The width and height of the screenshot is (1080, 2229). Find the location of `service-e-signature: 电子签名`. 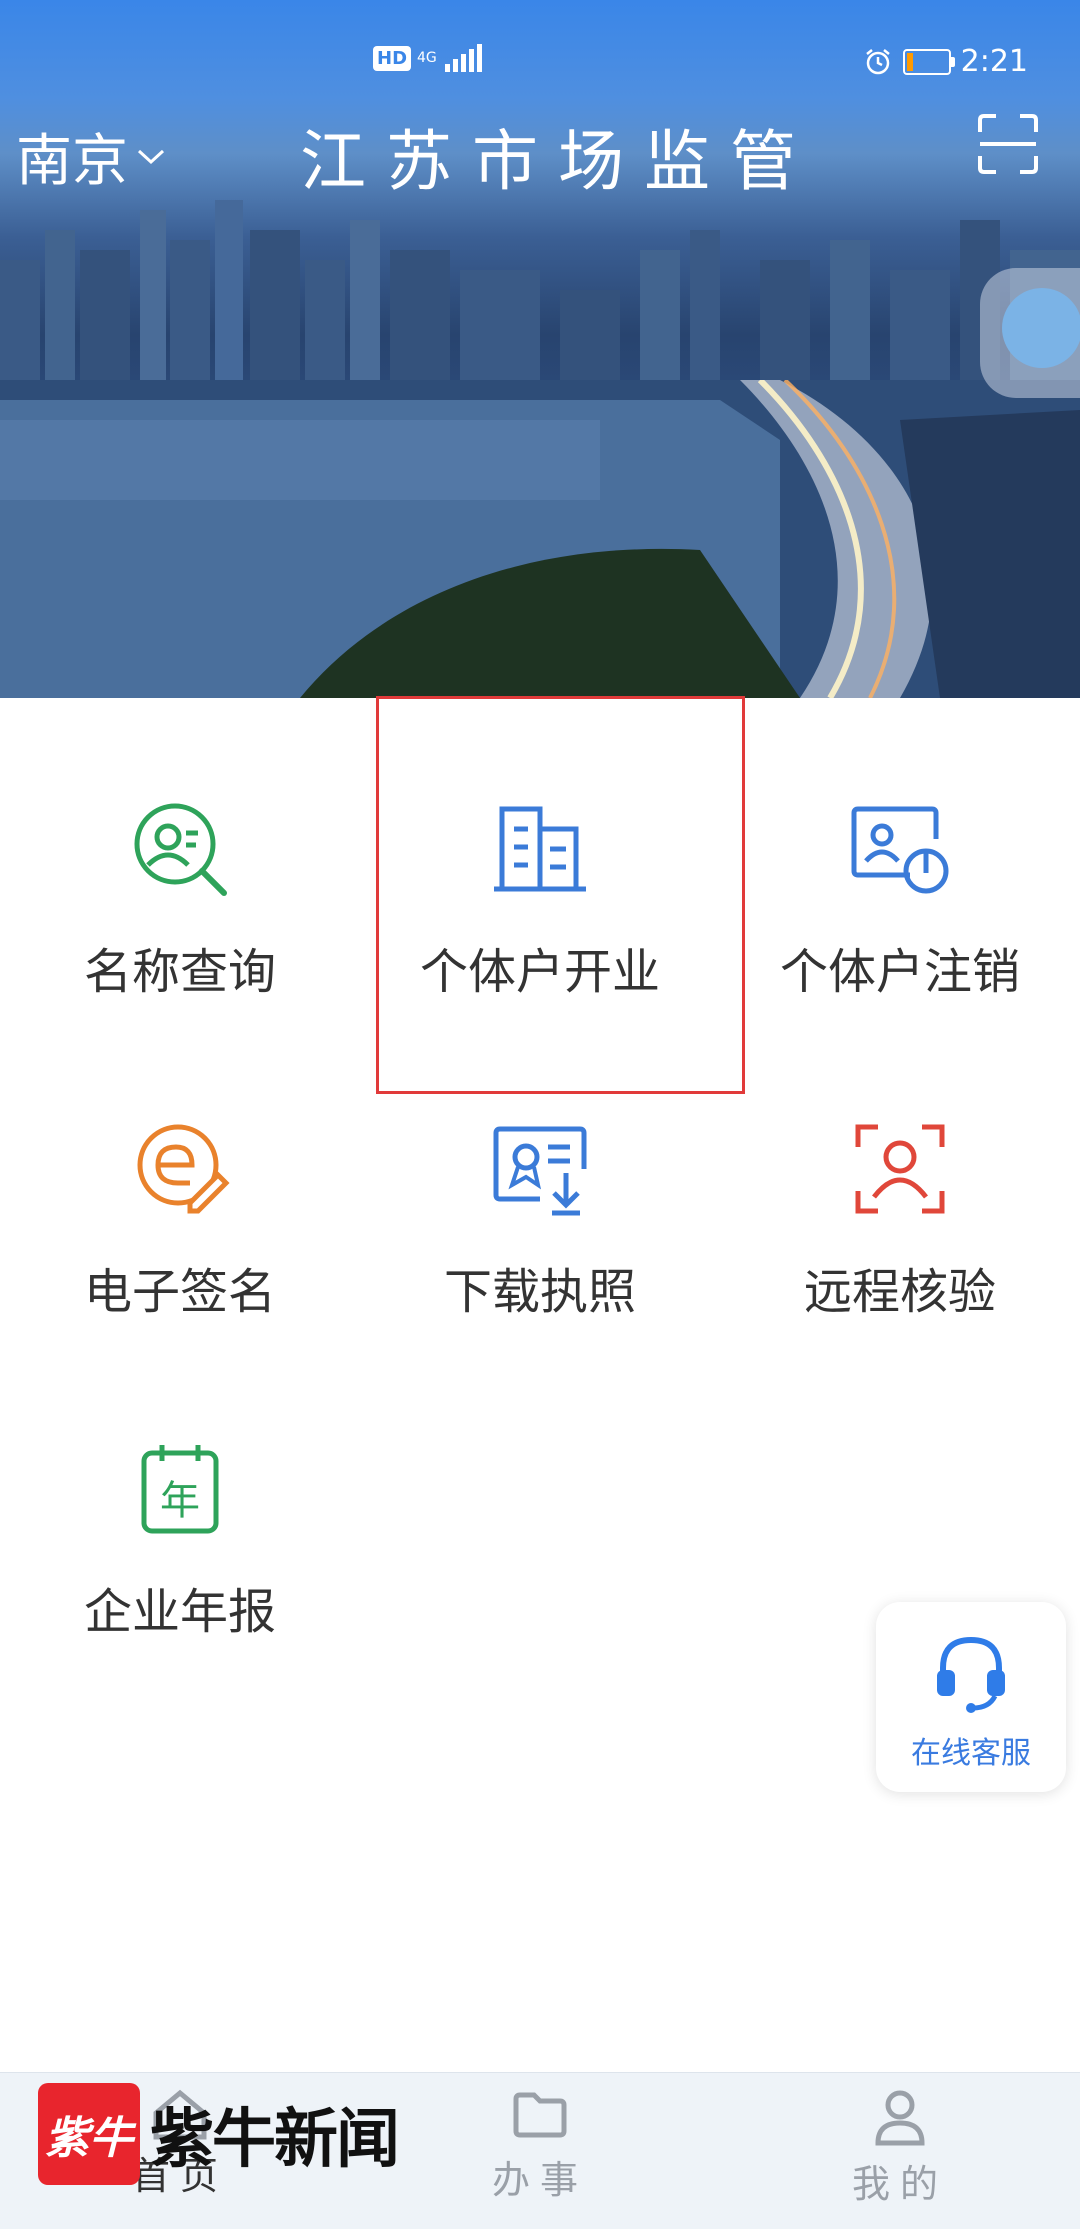

service-e-signature: 电子签名 is located at coordinates (180, 1178).